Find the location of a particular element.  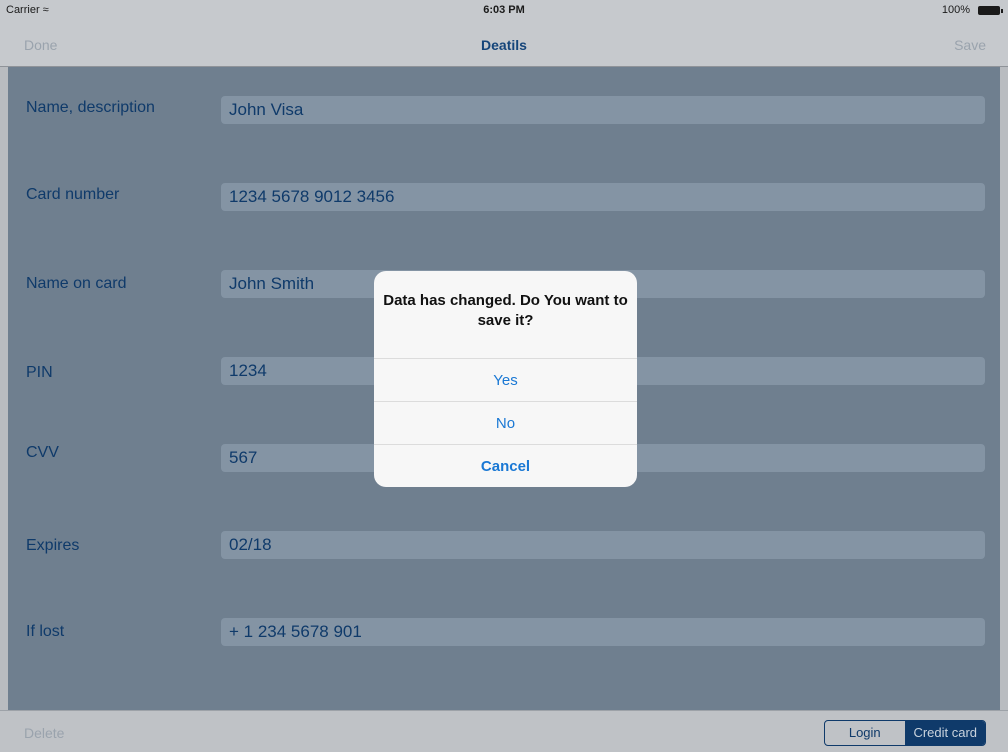

save-button: Save is located at coordinates (970, 45).